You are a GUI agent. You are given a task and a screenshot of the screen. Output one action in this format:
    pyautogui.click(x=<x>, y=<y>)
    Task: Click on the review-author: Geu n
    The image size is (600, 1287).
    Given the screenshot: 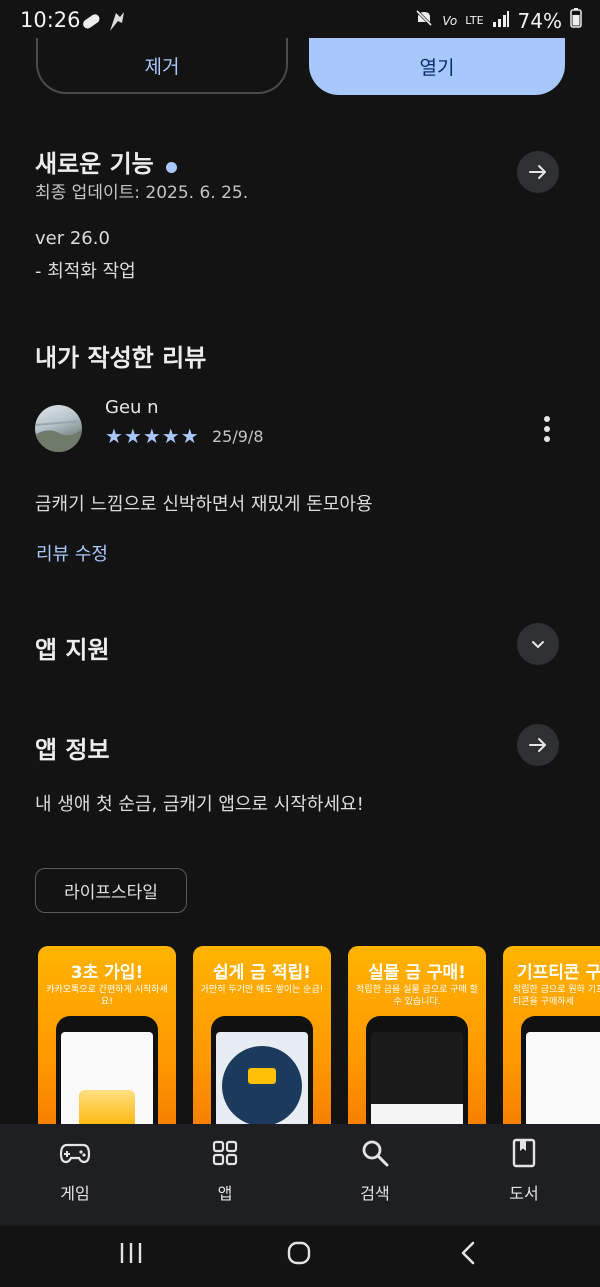 What is the action you would take?
    pyautogui.click(x=132, y=407)
    